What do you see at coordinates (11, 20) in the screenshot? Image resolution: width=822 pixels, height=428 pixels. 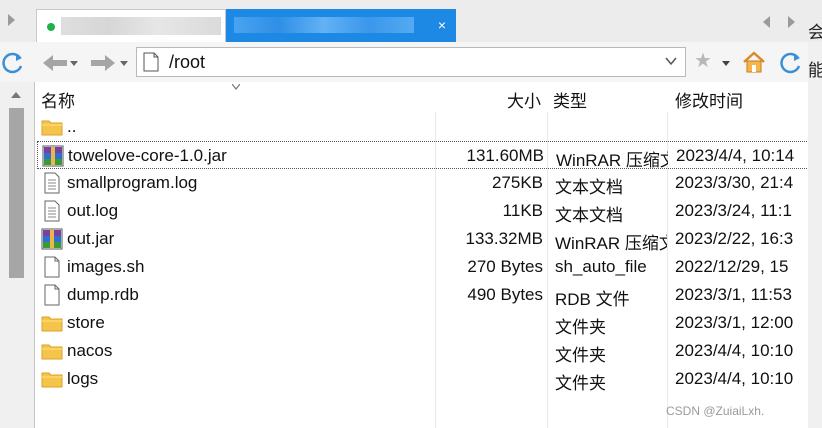 I see `tab-scroll-left-icon` at bounding box center [11, 20].